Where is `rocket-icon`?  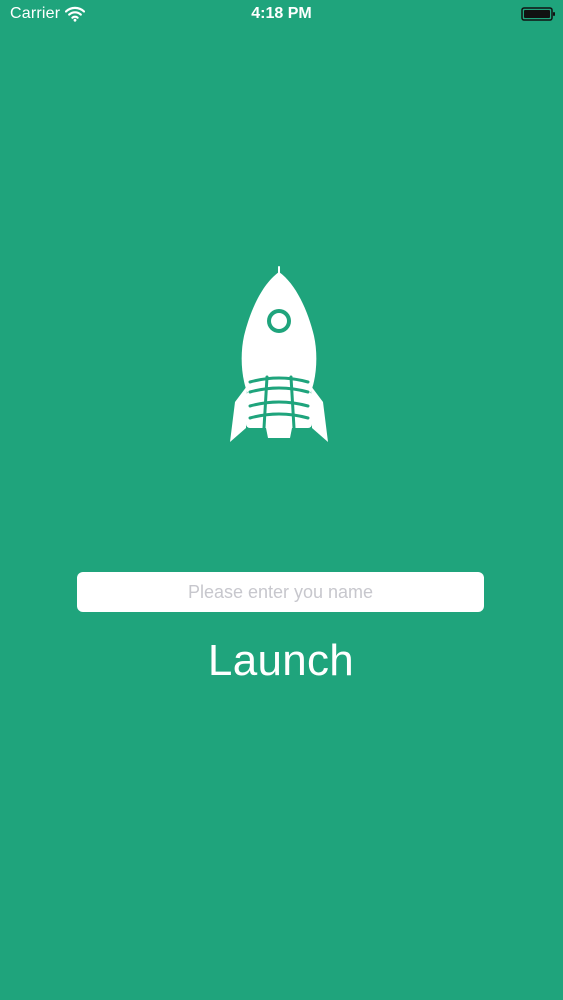 rocket-icon is located at coordinates (279, 354).